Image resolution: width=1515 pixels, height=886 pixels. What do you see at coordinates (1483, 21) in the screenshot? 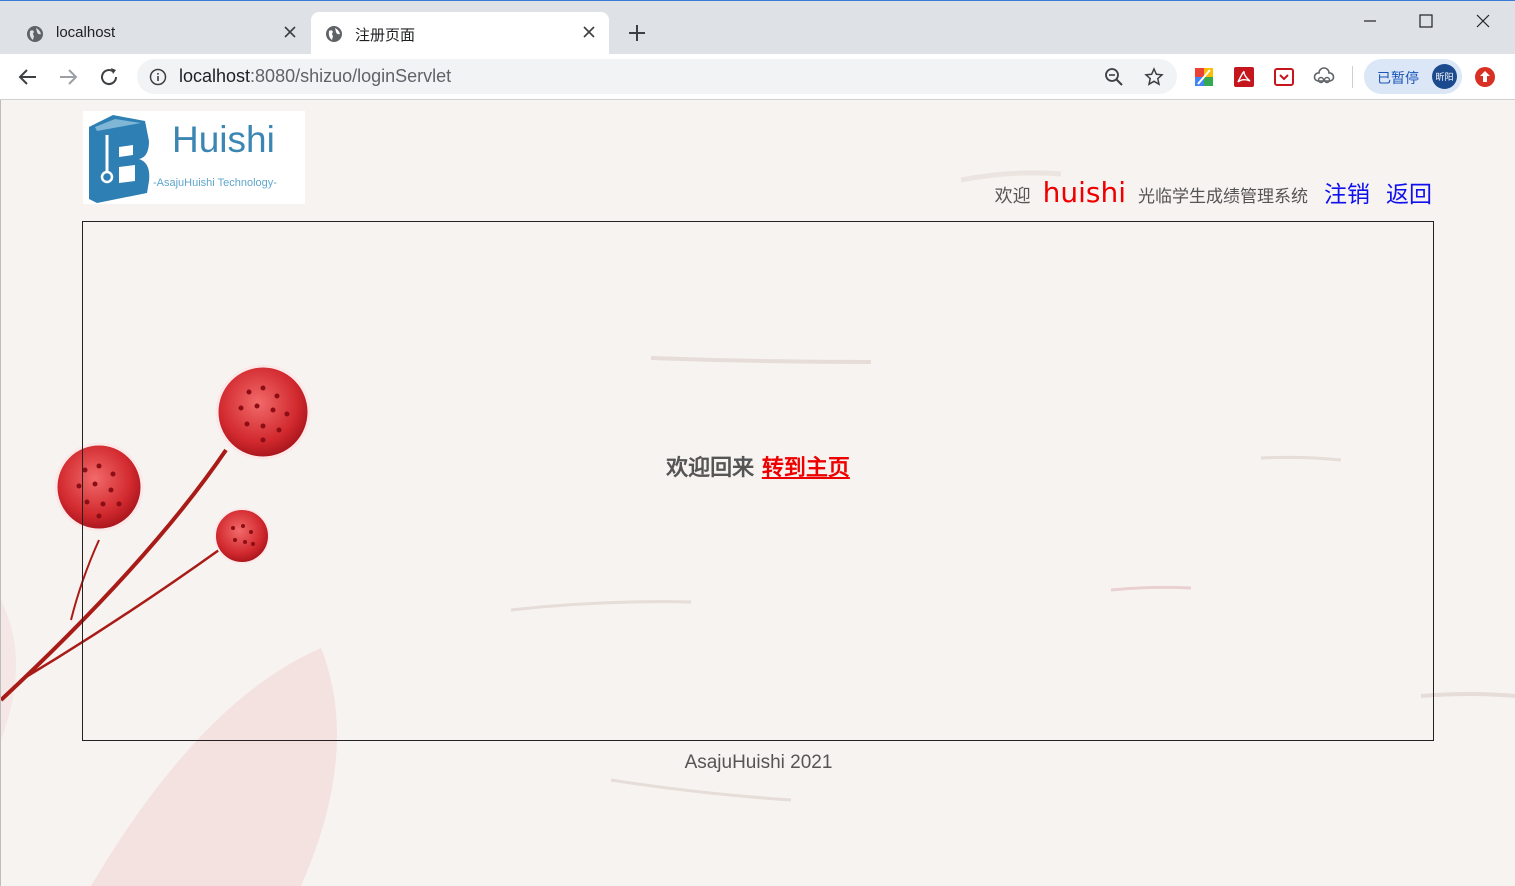
I see `window-close-icon` at bounding box center [1483, 21].